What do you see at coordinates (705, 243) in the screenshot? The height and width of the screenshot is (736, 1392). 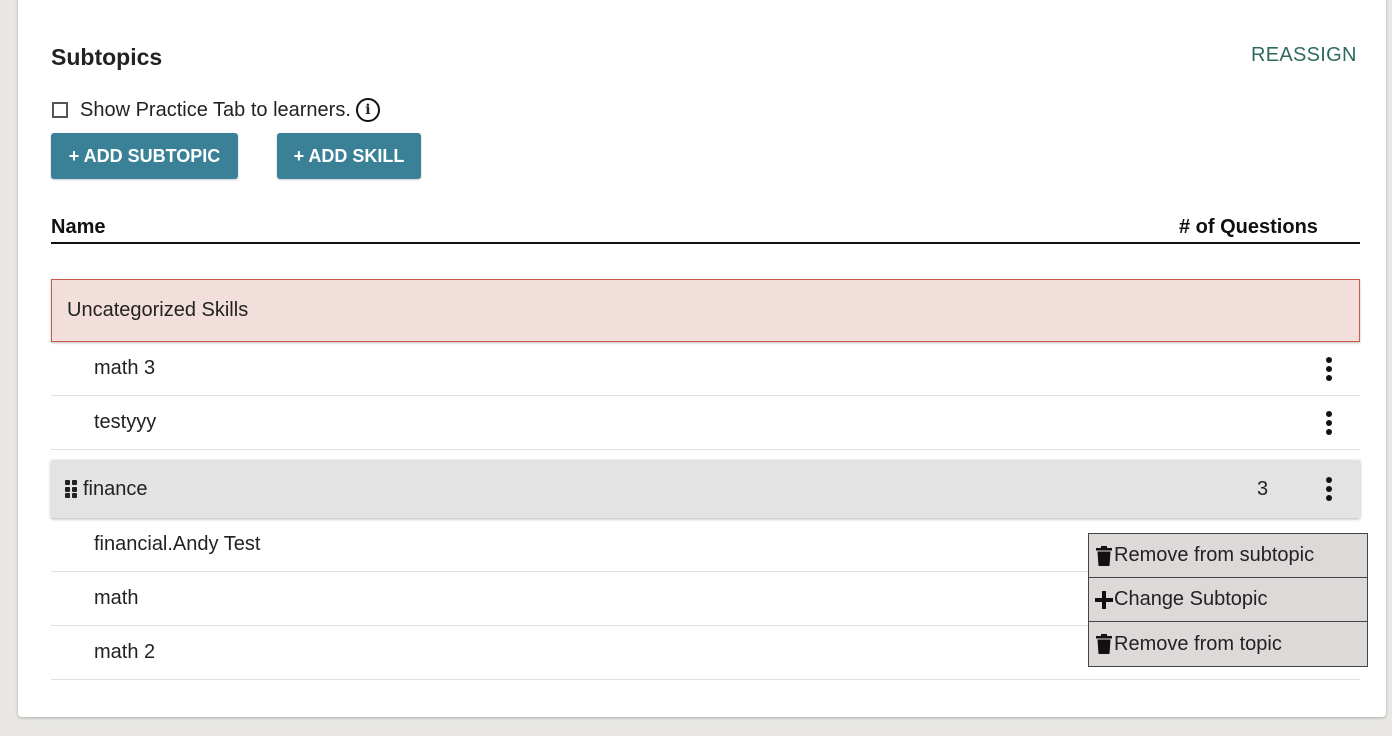 I see `header-divider` at bounding box center [705, 243].